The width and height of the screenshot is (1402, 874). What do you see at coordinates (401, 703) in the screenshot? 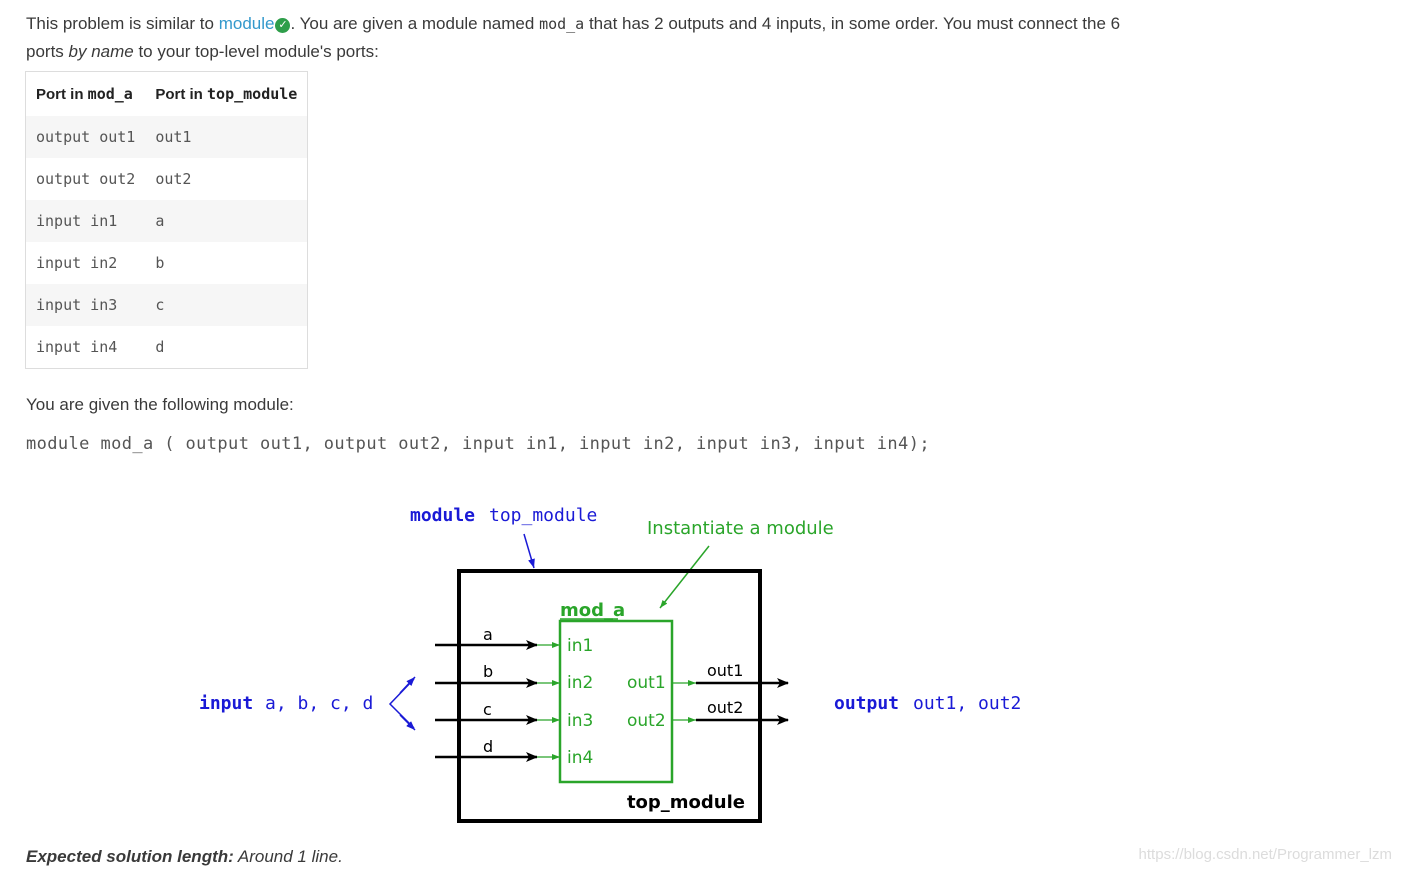
I see `input-bracket` at bounding box center [401, 703].